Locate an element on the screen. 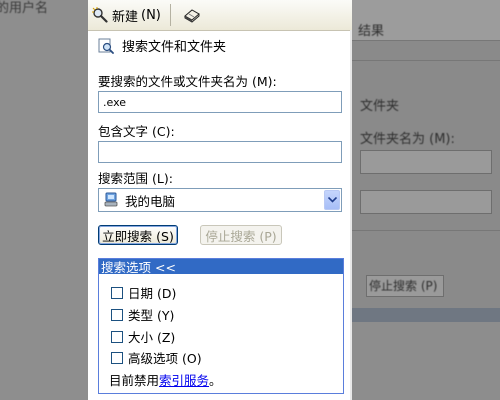 The width and height of the screenshot is (500, 400). toolbar-separator is located at coordinates (170, 15).